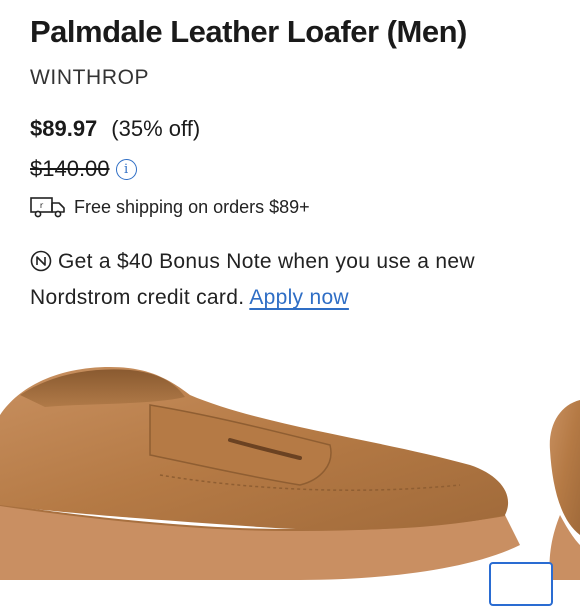 The image size is (580, 606). I want to click on info-icon: i, so click(126, 169).